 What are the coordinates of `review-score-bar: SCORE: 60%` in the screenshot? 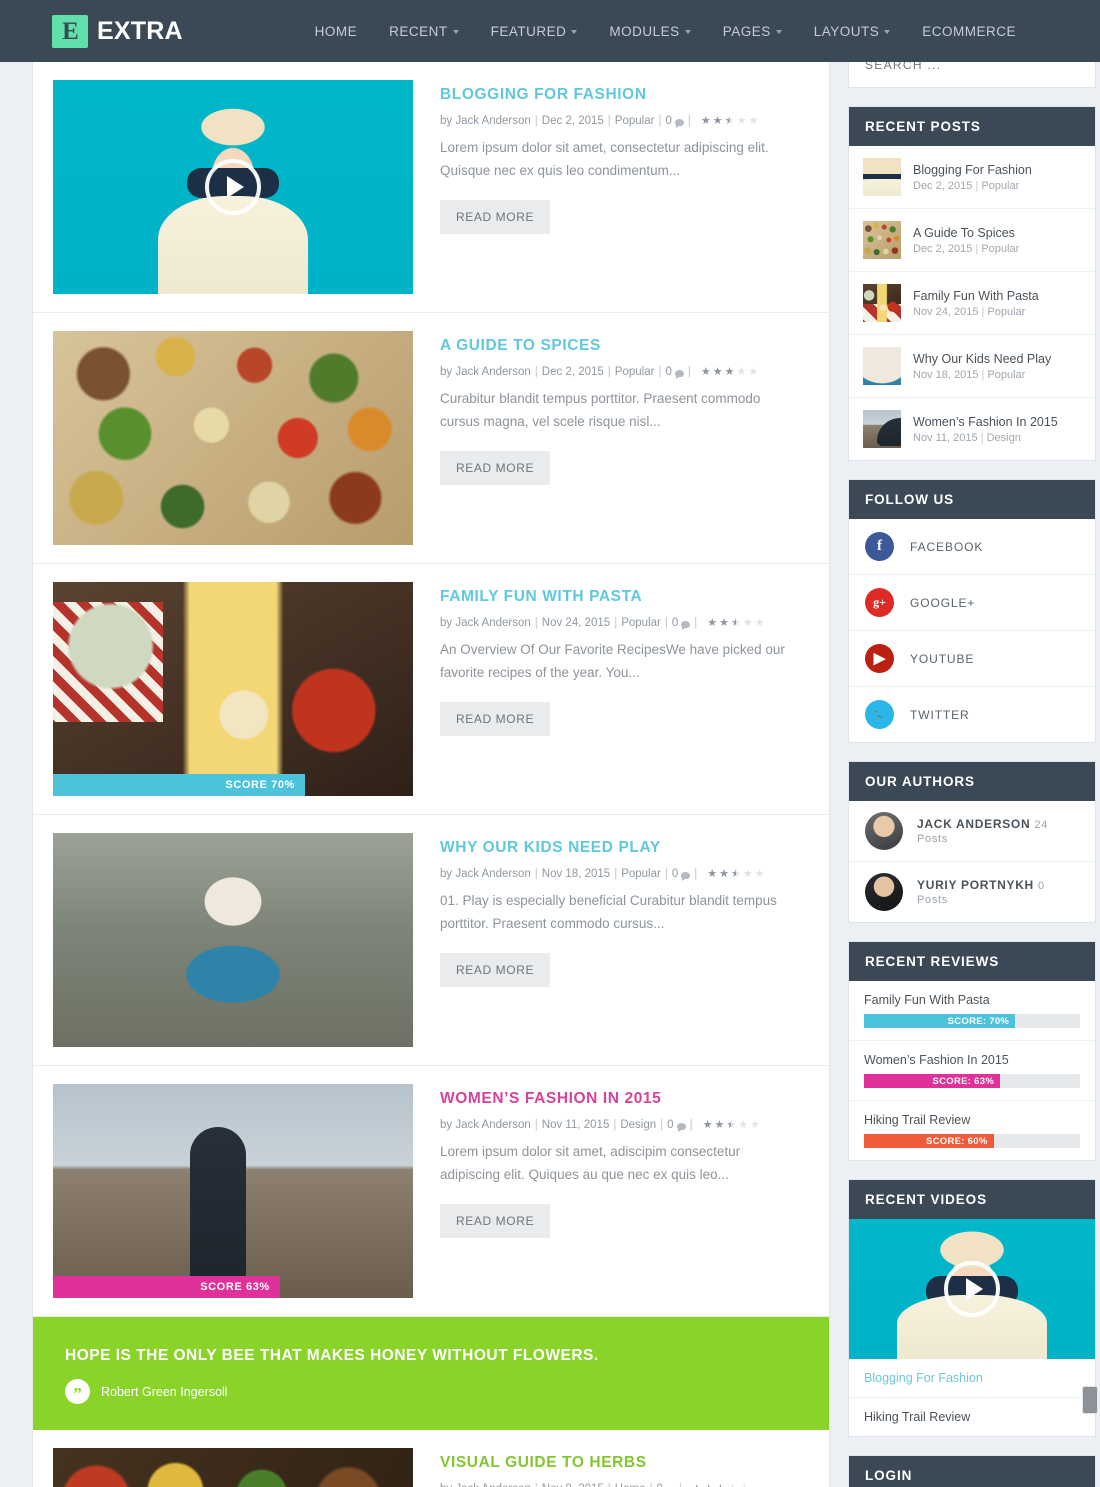 It's located at (972, 1141).